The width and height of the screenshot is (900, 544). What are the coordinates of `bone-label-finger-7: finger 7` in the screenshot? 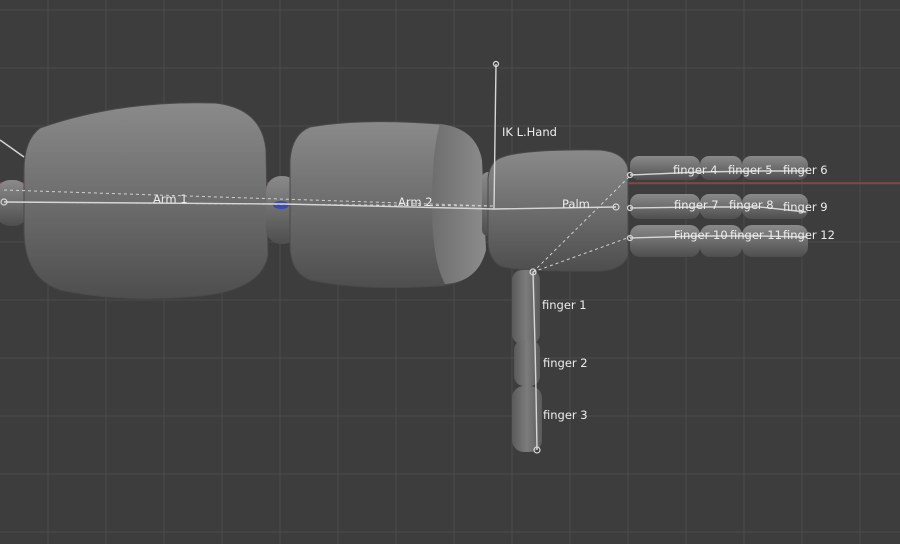 It's located at (696, 205).